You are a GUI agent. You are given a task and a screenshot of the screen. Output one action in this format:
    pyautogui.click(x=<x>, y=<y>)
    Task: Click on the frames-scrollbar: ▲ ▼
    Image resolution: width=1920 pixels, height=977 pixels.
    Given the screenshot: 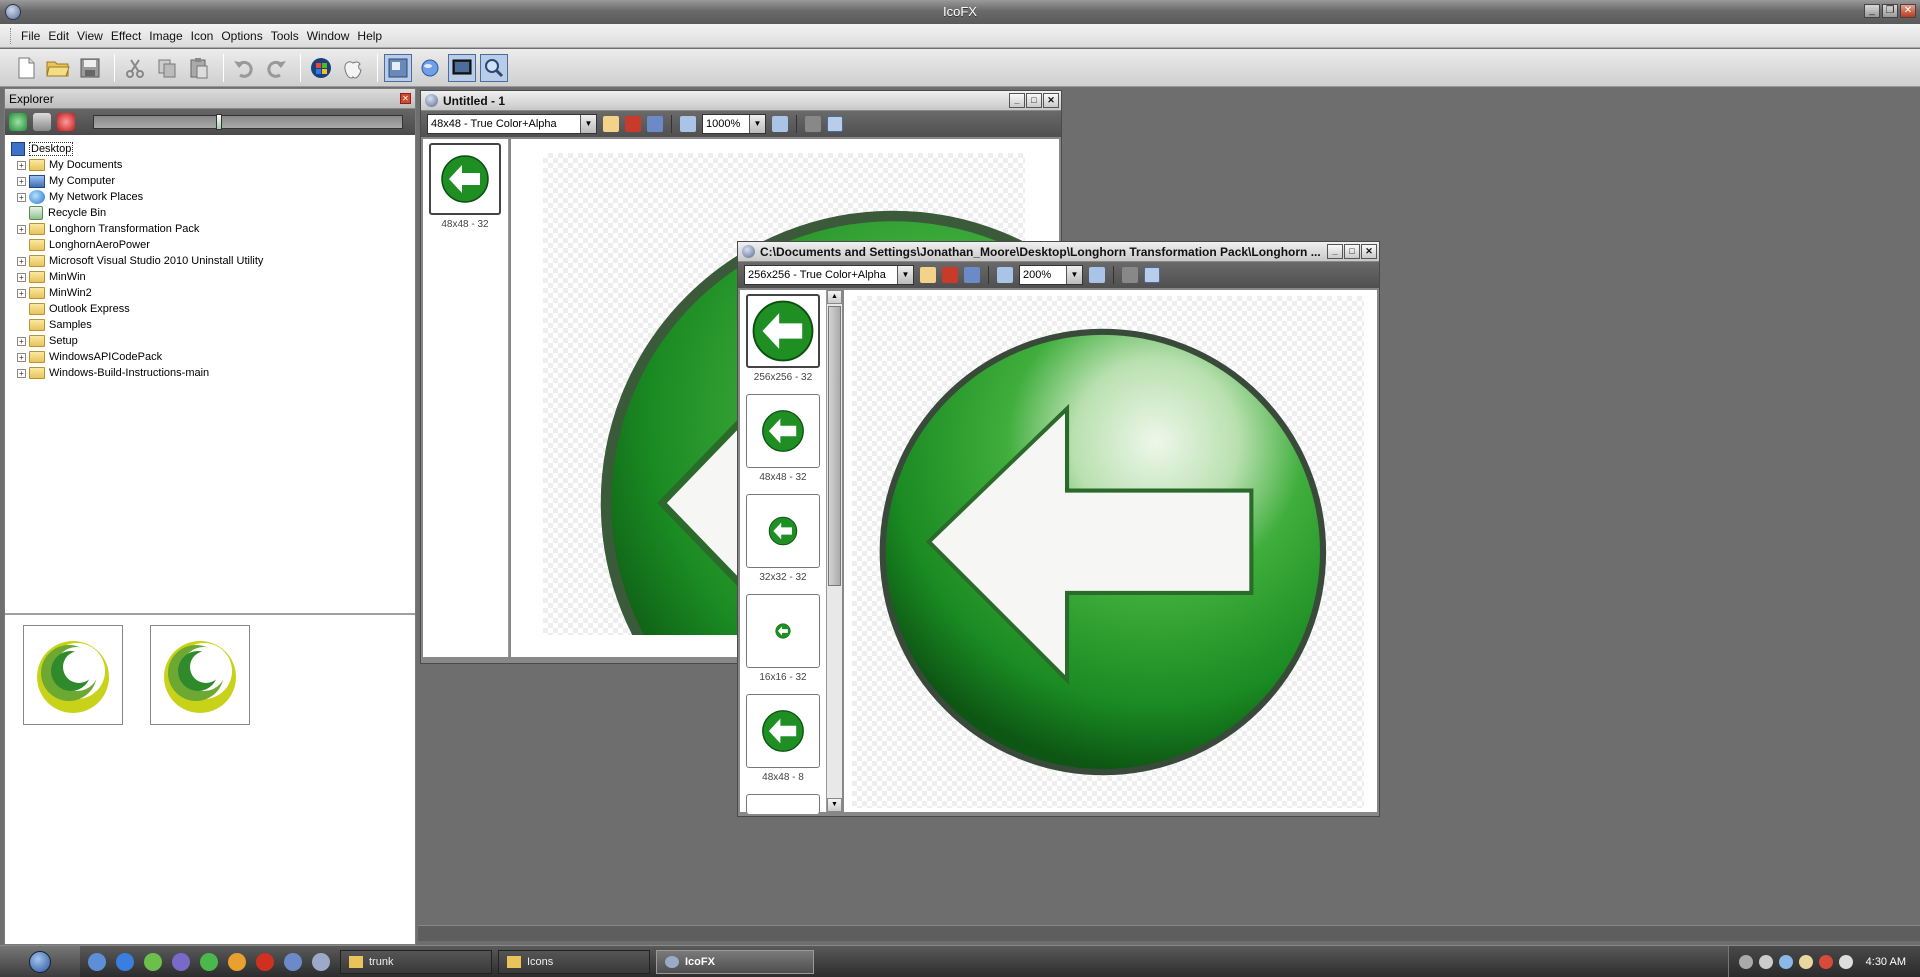 What is the action you would take?
    pyautogui.click(x=834, y=551)
    